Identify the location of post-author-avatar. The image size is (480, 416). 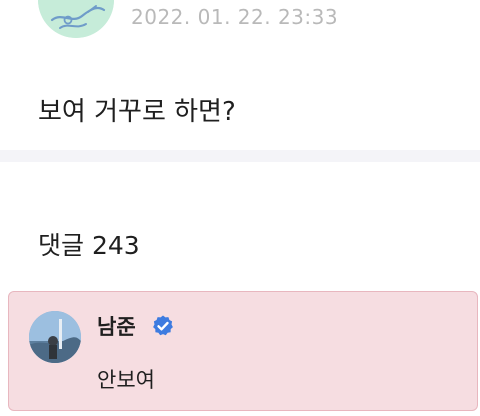
(76, 19).